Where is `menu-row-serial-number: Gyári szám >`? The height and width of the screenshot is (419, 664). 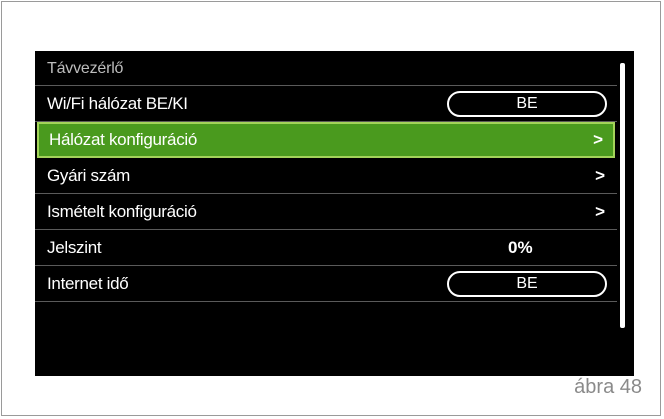
menu-row-serial-number: Gyári szám > is located at coordinates (326, 176).